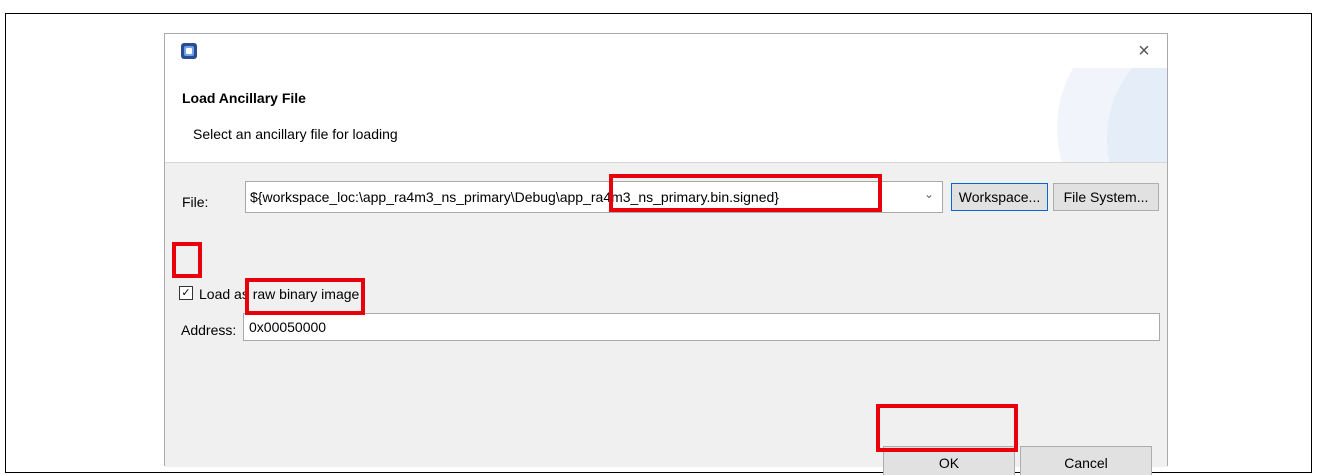 The image size is (1317, 475). What do you see at coordinates (1144, 51) in the screenshot?
I see `close-icon: ×` at bounding box center [1144, 51].